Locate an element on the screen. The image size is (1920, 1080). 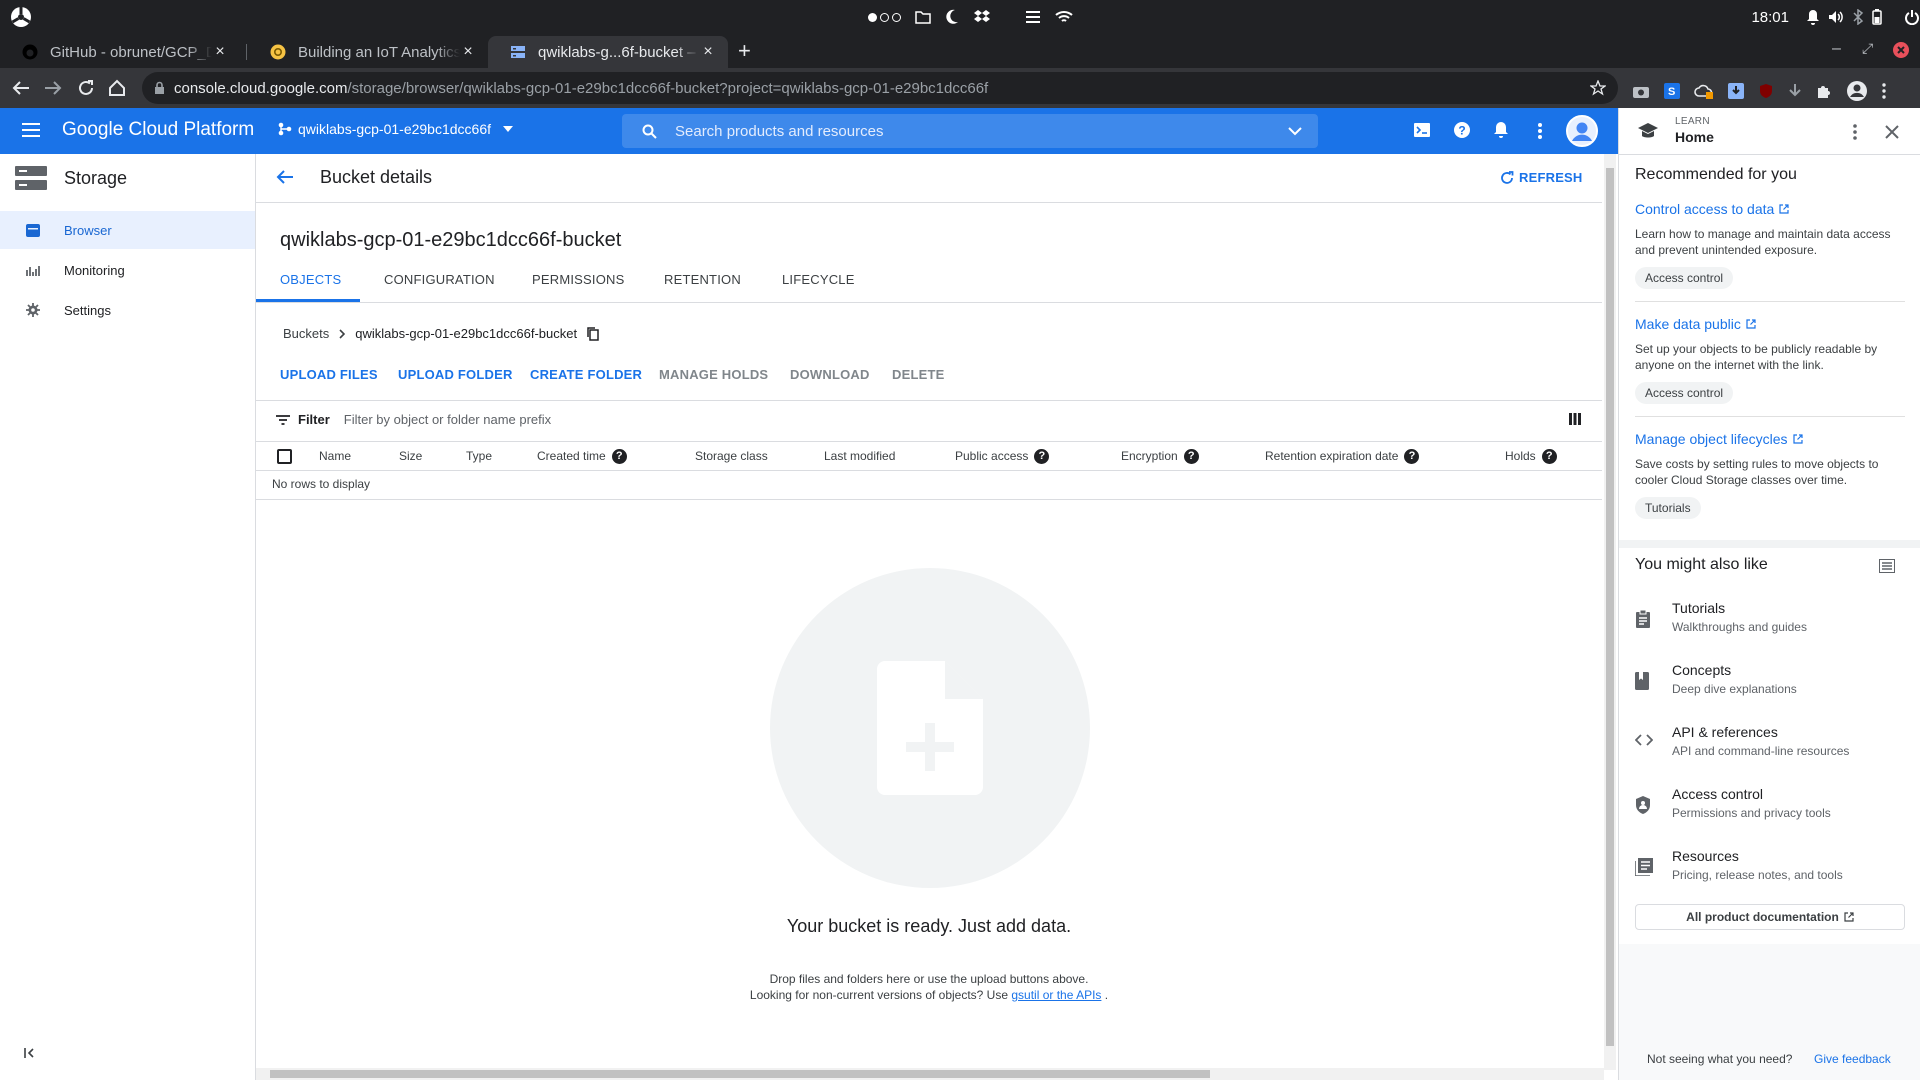
workspace-dots-icon is located at coordinates (884, 17).